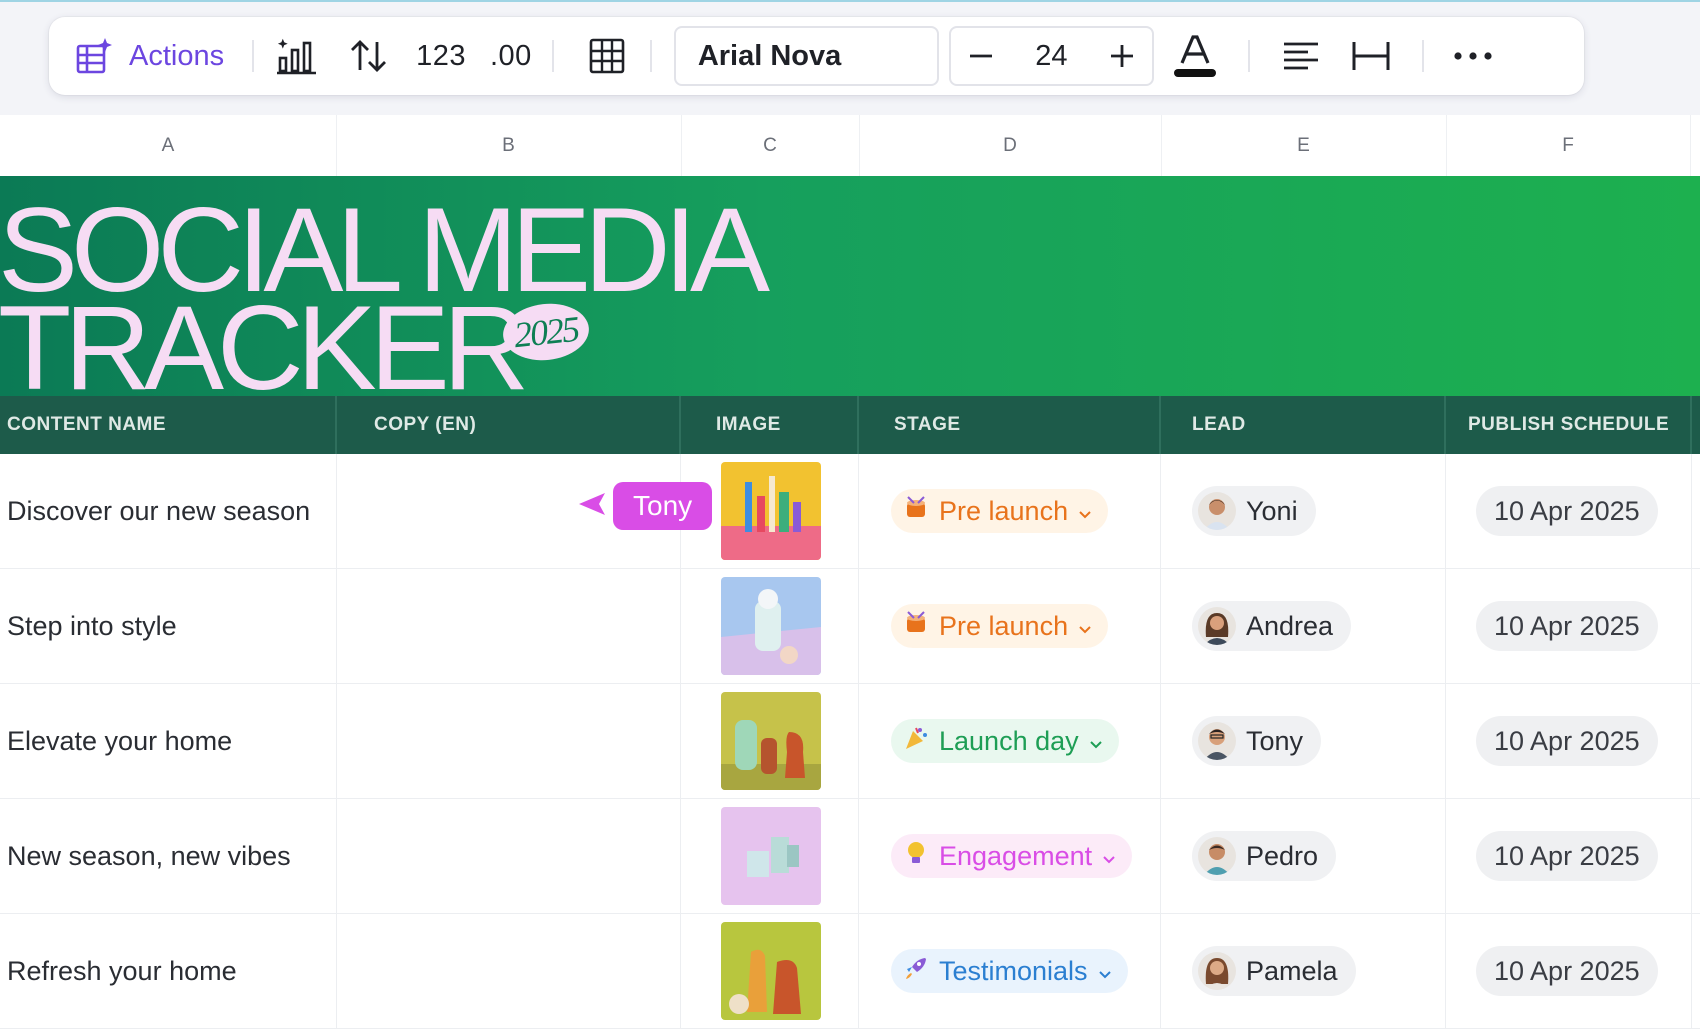 The height and width of the screenshot is (1029, 1700). I want to click on stage-pill: Launch day, so click(1005, 741).